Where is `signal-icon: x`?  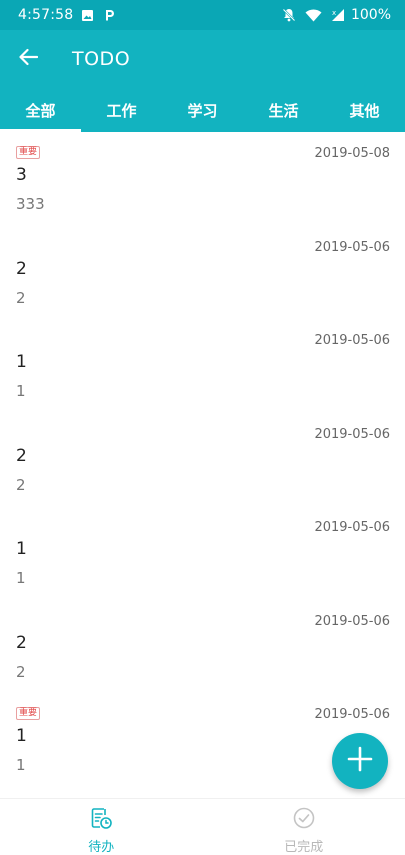
signal-icon: x is located at coordinates (337, 15).